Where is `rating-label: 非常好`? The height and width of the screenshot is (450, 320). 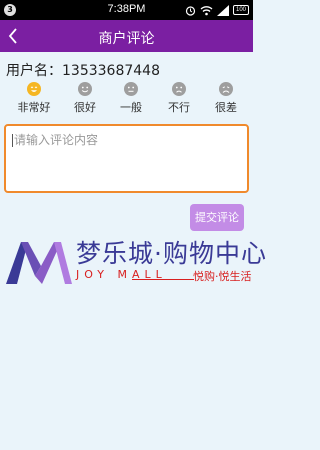
rating-label: 非常好 is located at coordinates (34, 107).